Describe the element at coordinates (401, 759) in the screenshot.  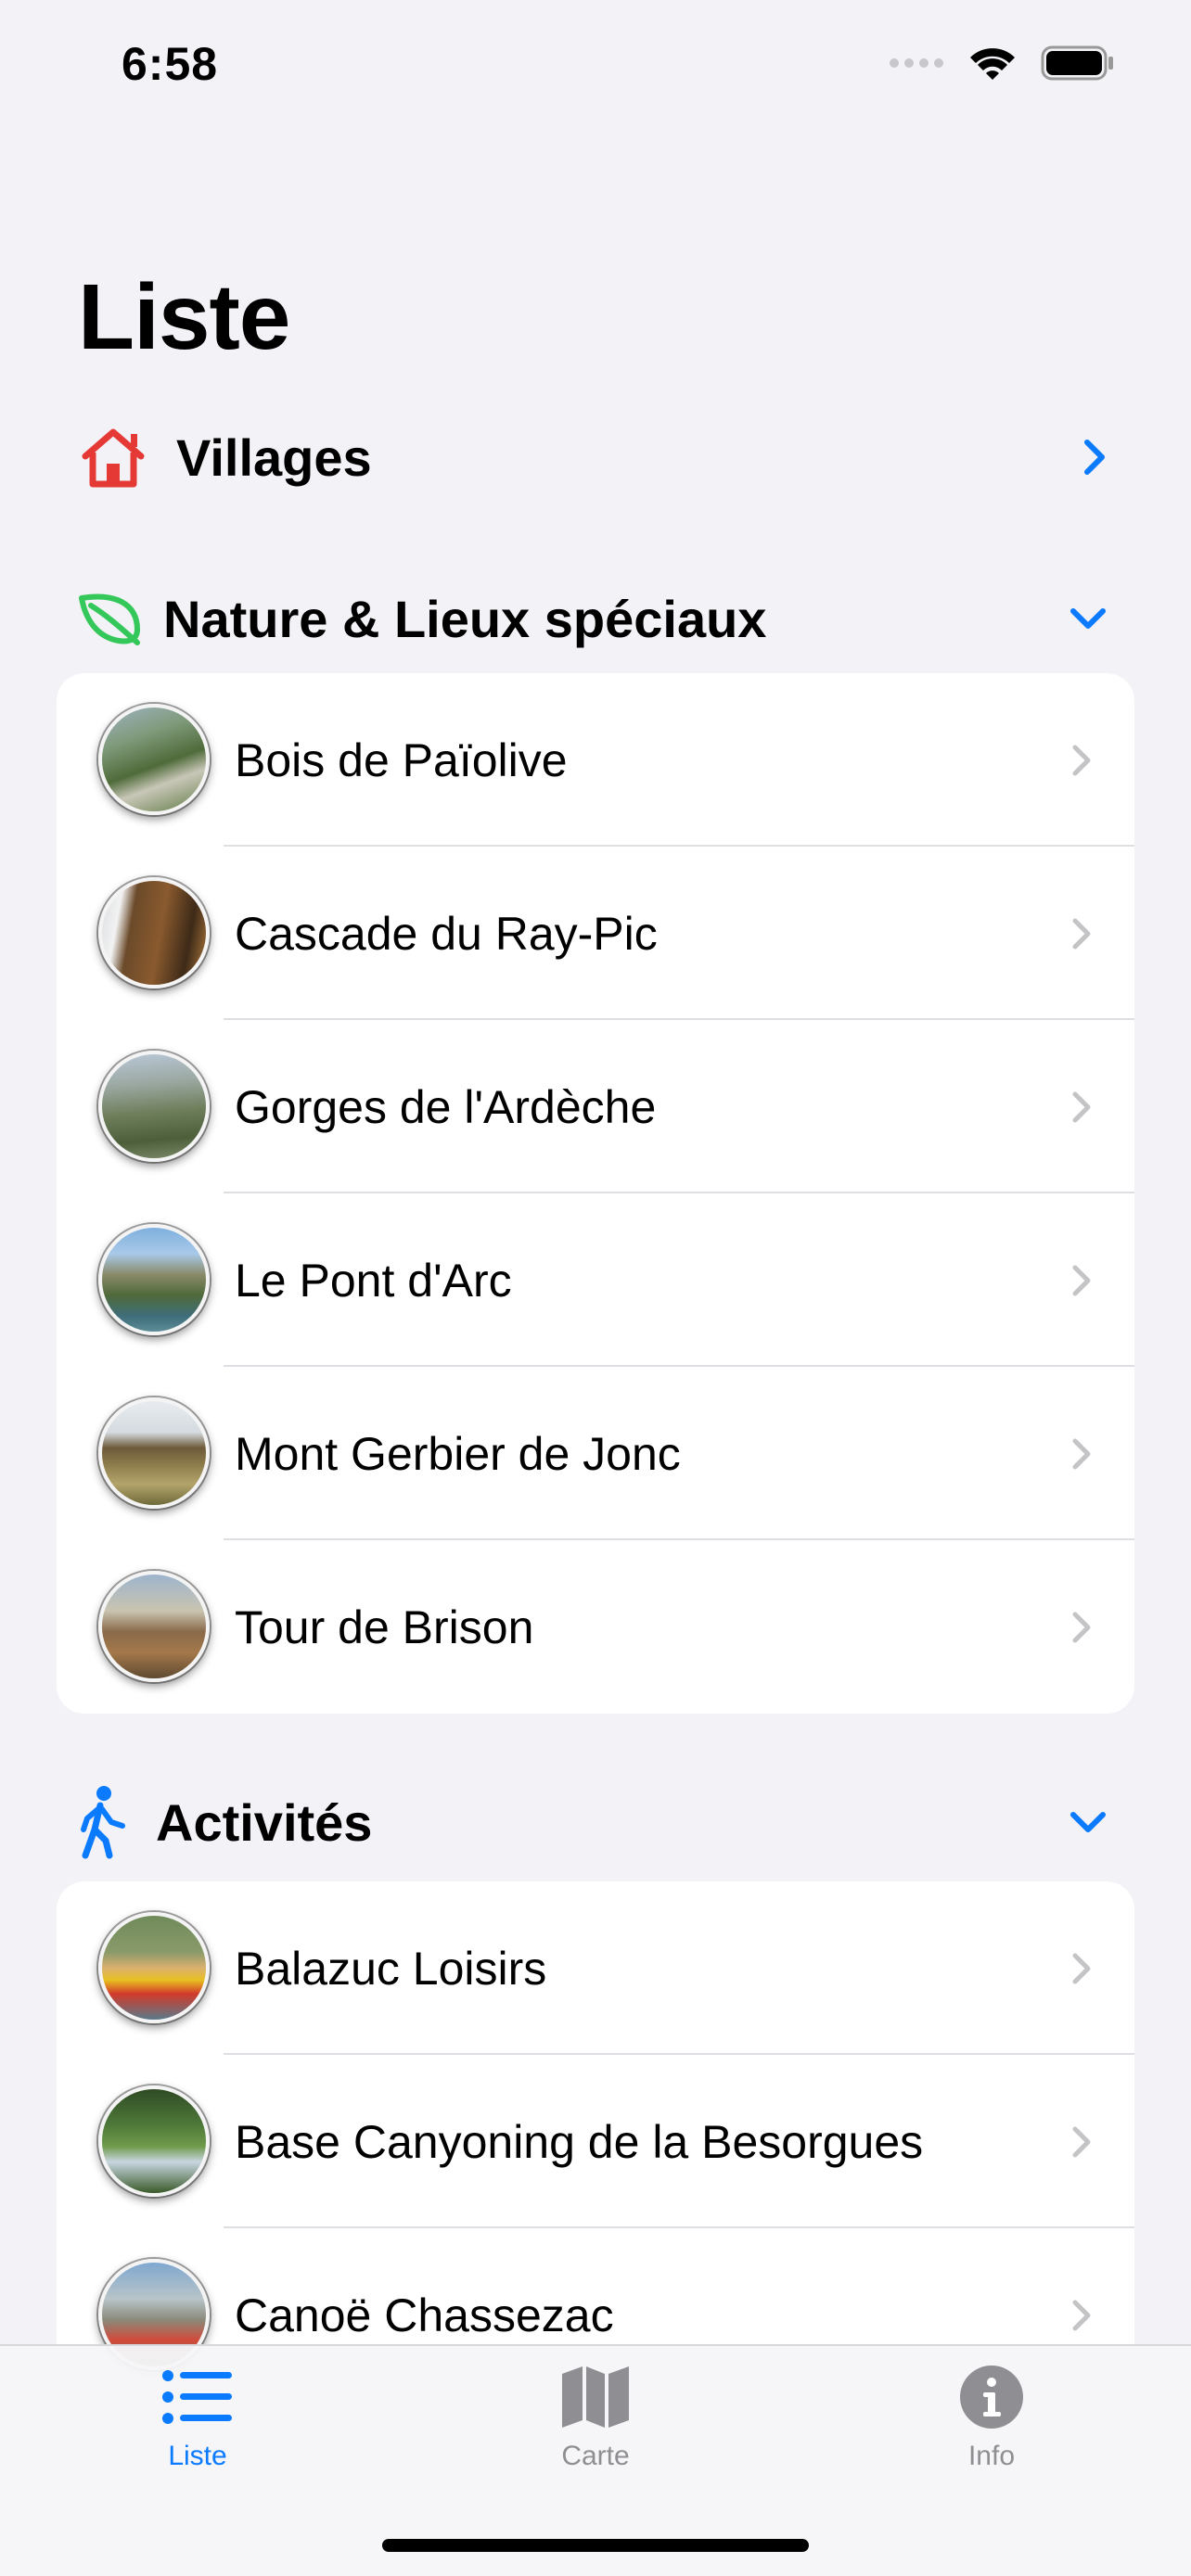
I see `list-item-title: Bois de Païolive` at that location.